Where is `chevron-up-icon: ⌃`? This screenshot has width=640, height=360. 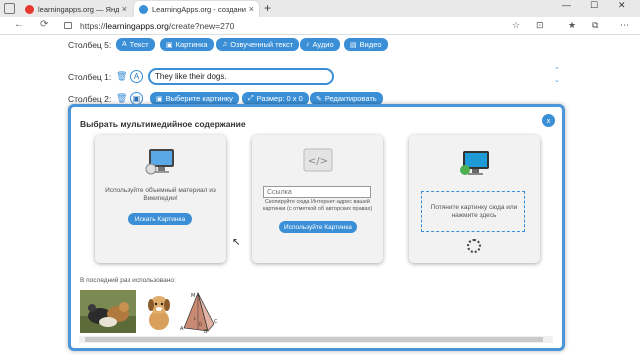
chevron-up-icon: ⌃ is located at coordinates (557, 70).